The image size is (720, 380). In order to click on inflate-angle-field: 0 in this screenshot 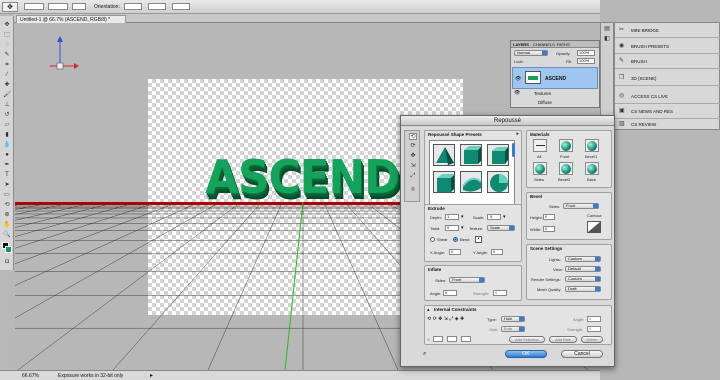, I will do `click(450, 293)`.